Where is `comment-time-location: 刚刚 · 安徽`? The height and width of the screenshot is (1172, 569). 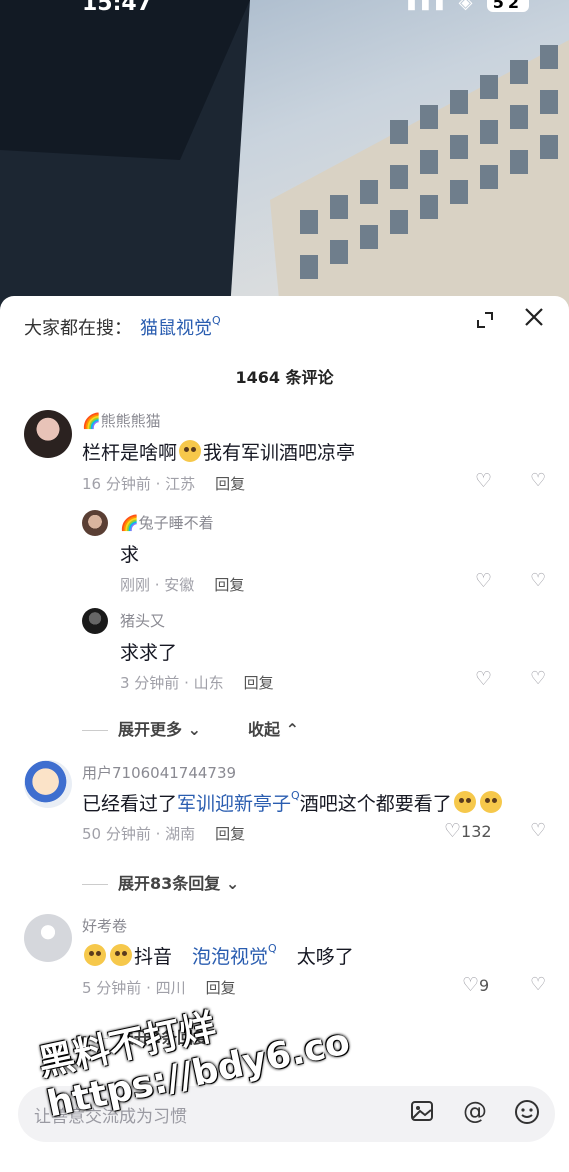 comment-time-location: 刚刚 · 安徽 is located at coordinates (157, 585).